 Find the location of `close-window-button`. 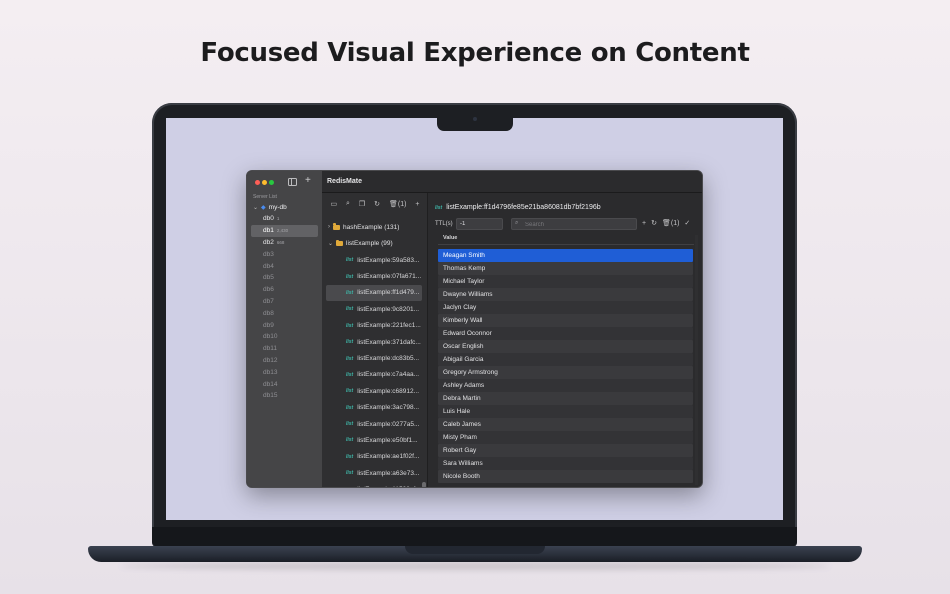

close-window-button is located at coordinates (257, 182).